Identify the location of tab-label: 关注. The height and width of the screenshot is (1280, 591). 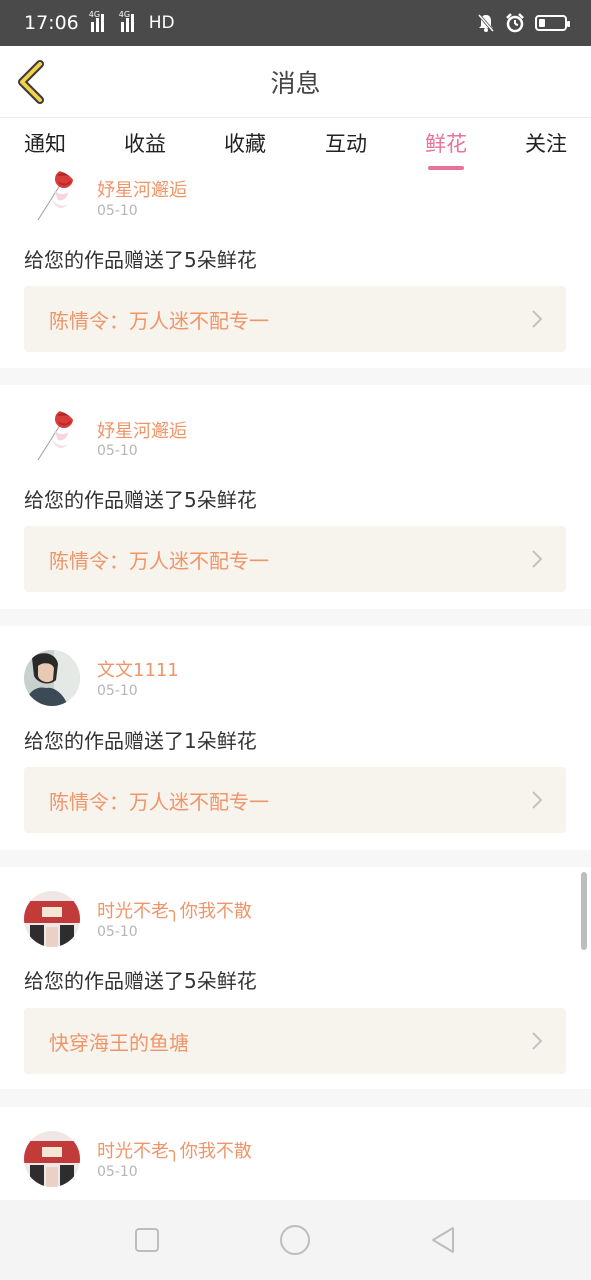
(546, 144).